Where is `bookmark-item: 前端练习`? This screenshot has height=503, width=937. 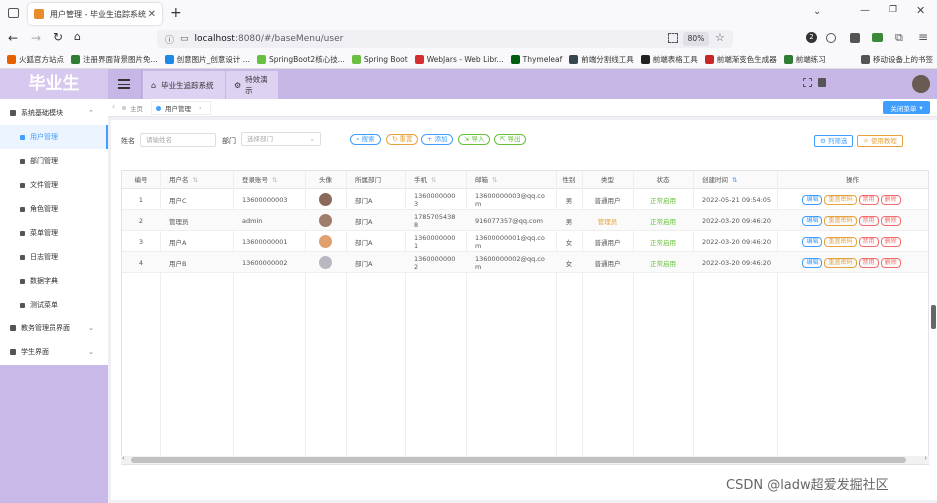
bookmark-item: 前端练习 is located at coordinates (804, 59).